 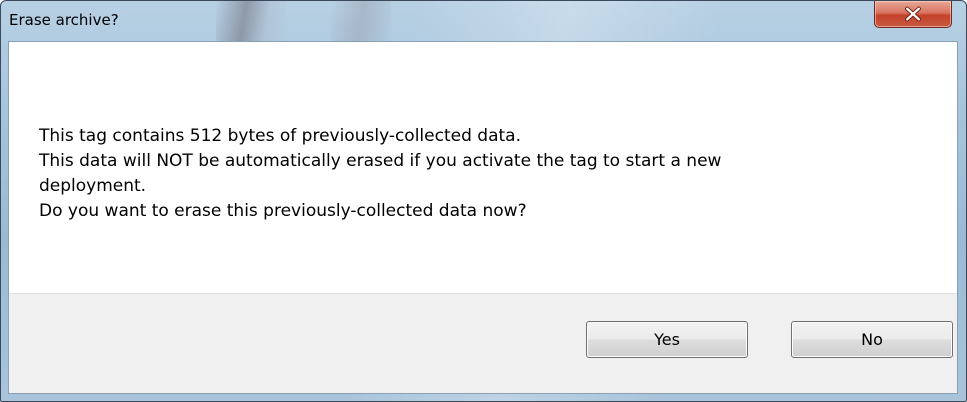 I want to click on close-icon, so click(x=913, y=14).